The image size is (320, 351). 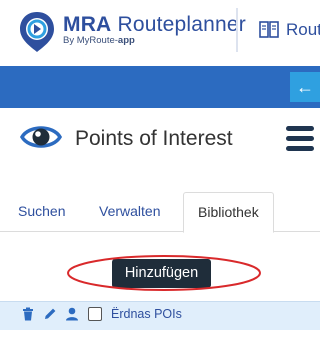 What do you see at coordinates (300, 139) in the screenshot?
I see `hamburger-menu-icon` at bounding box center [300, 139].